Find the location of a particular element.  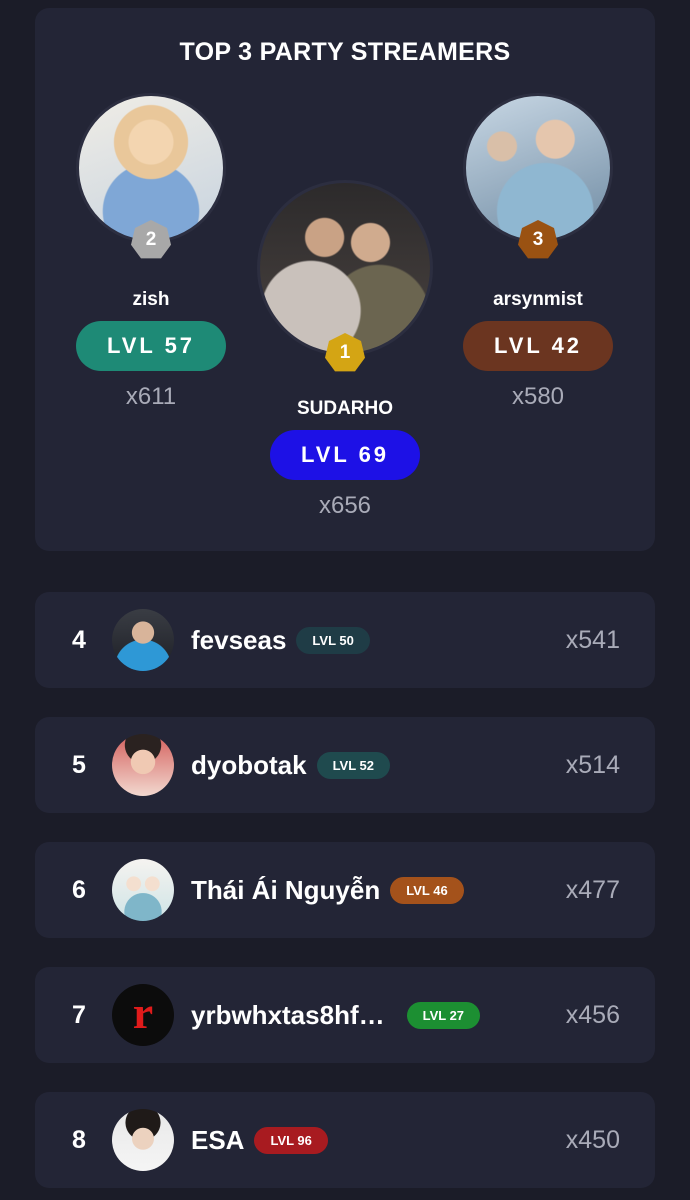

podium-name: SUDARHO is located at coordinates (345, 408).